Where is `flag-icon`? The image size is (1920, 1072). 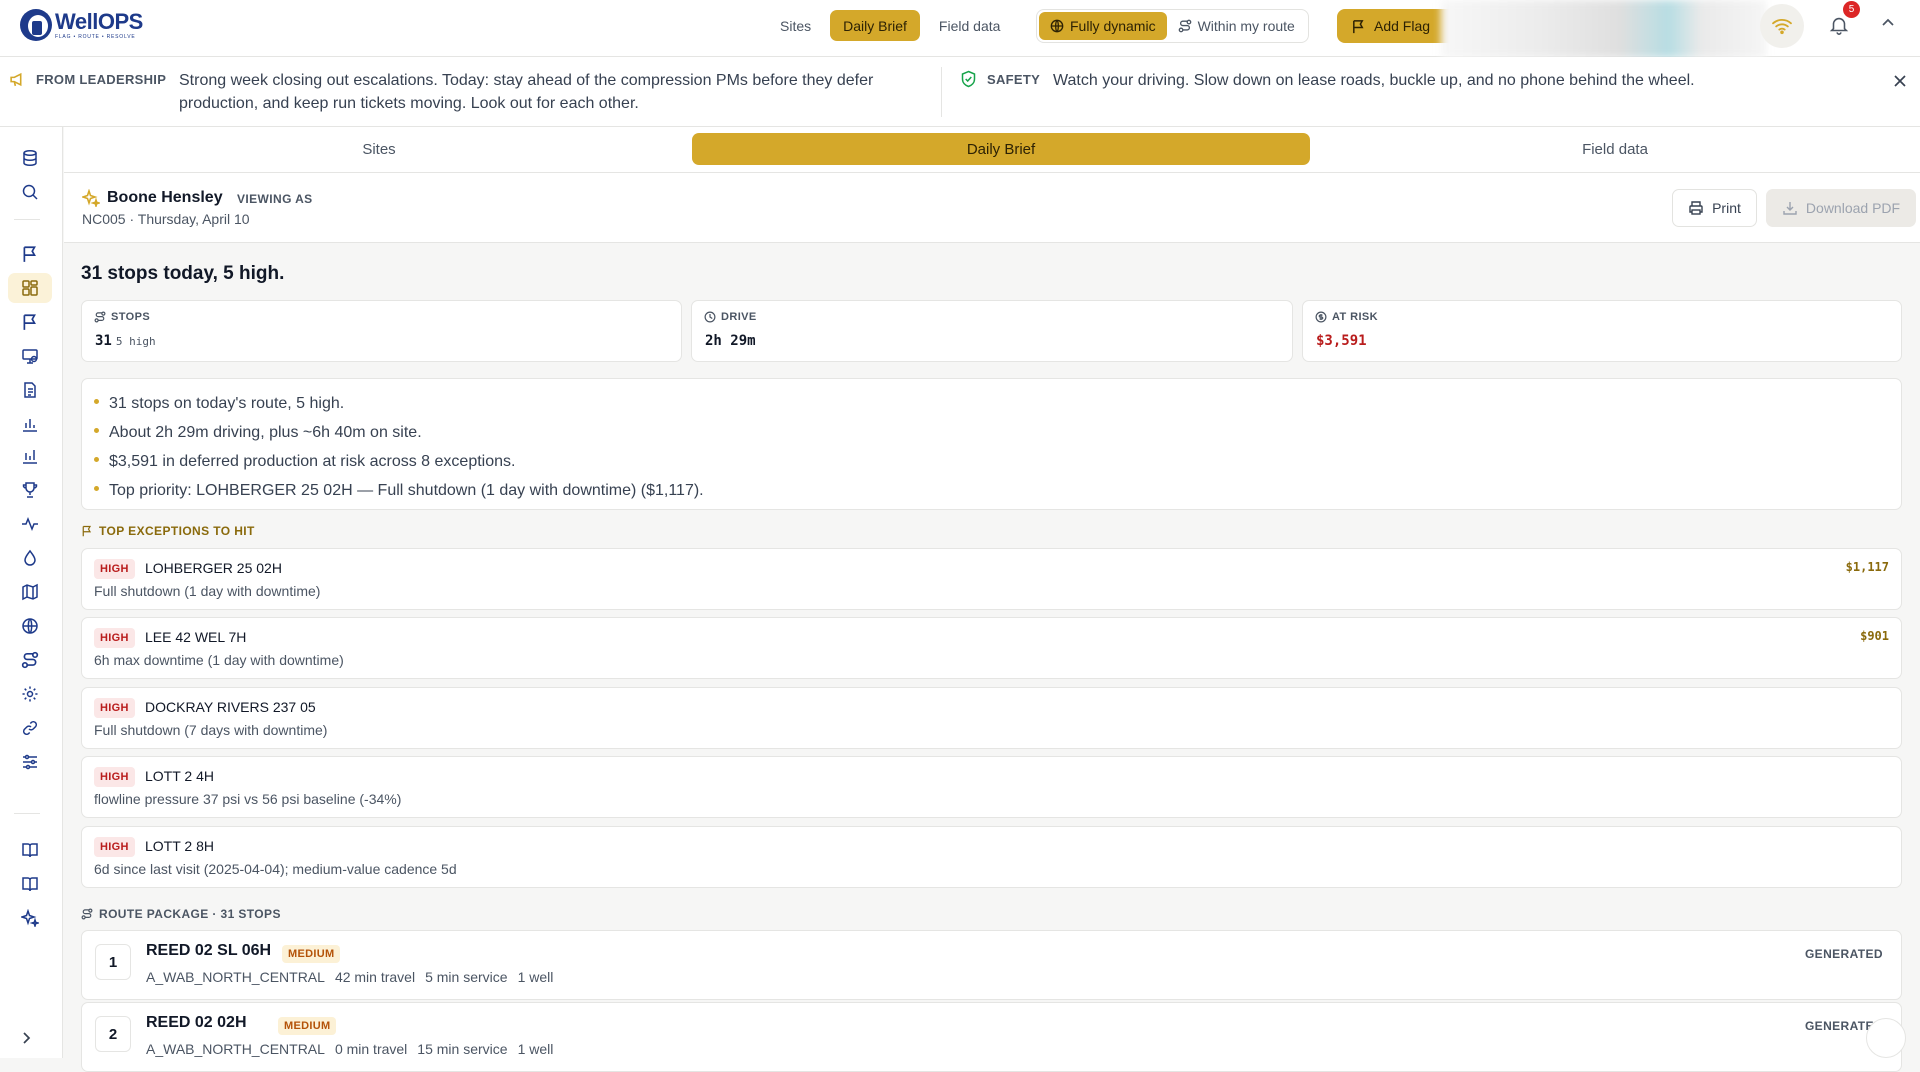
flag-icon is located at coordinates (1358, 26).